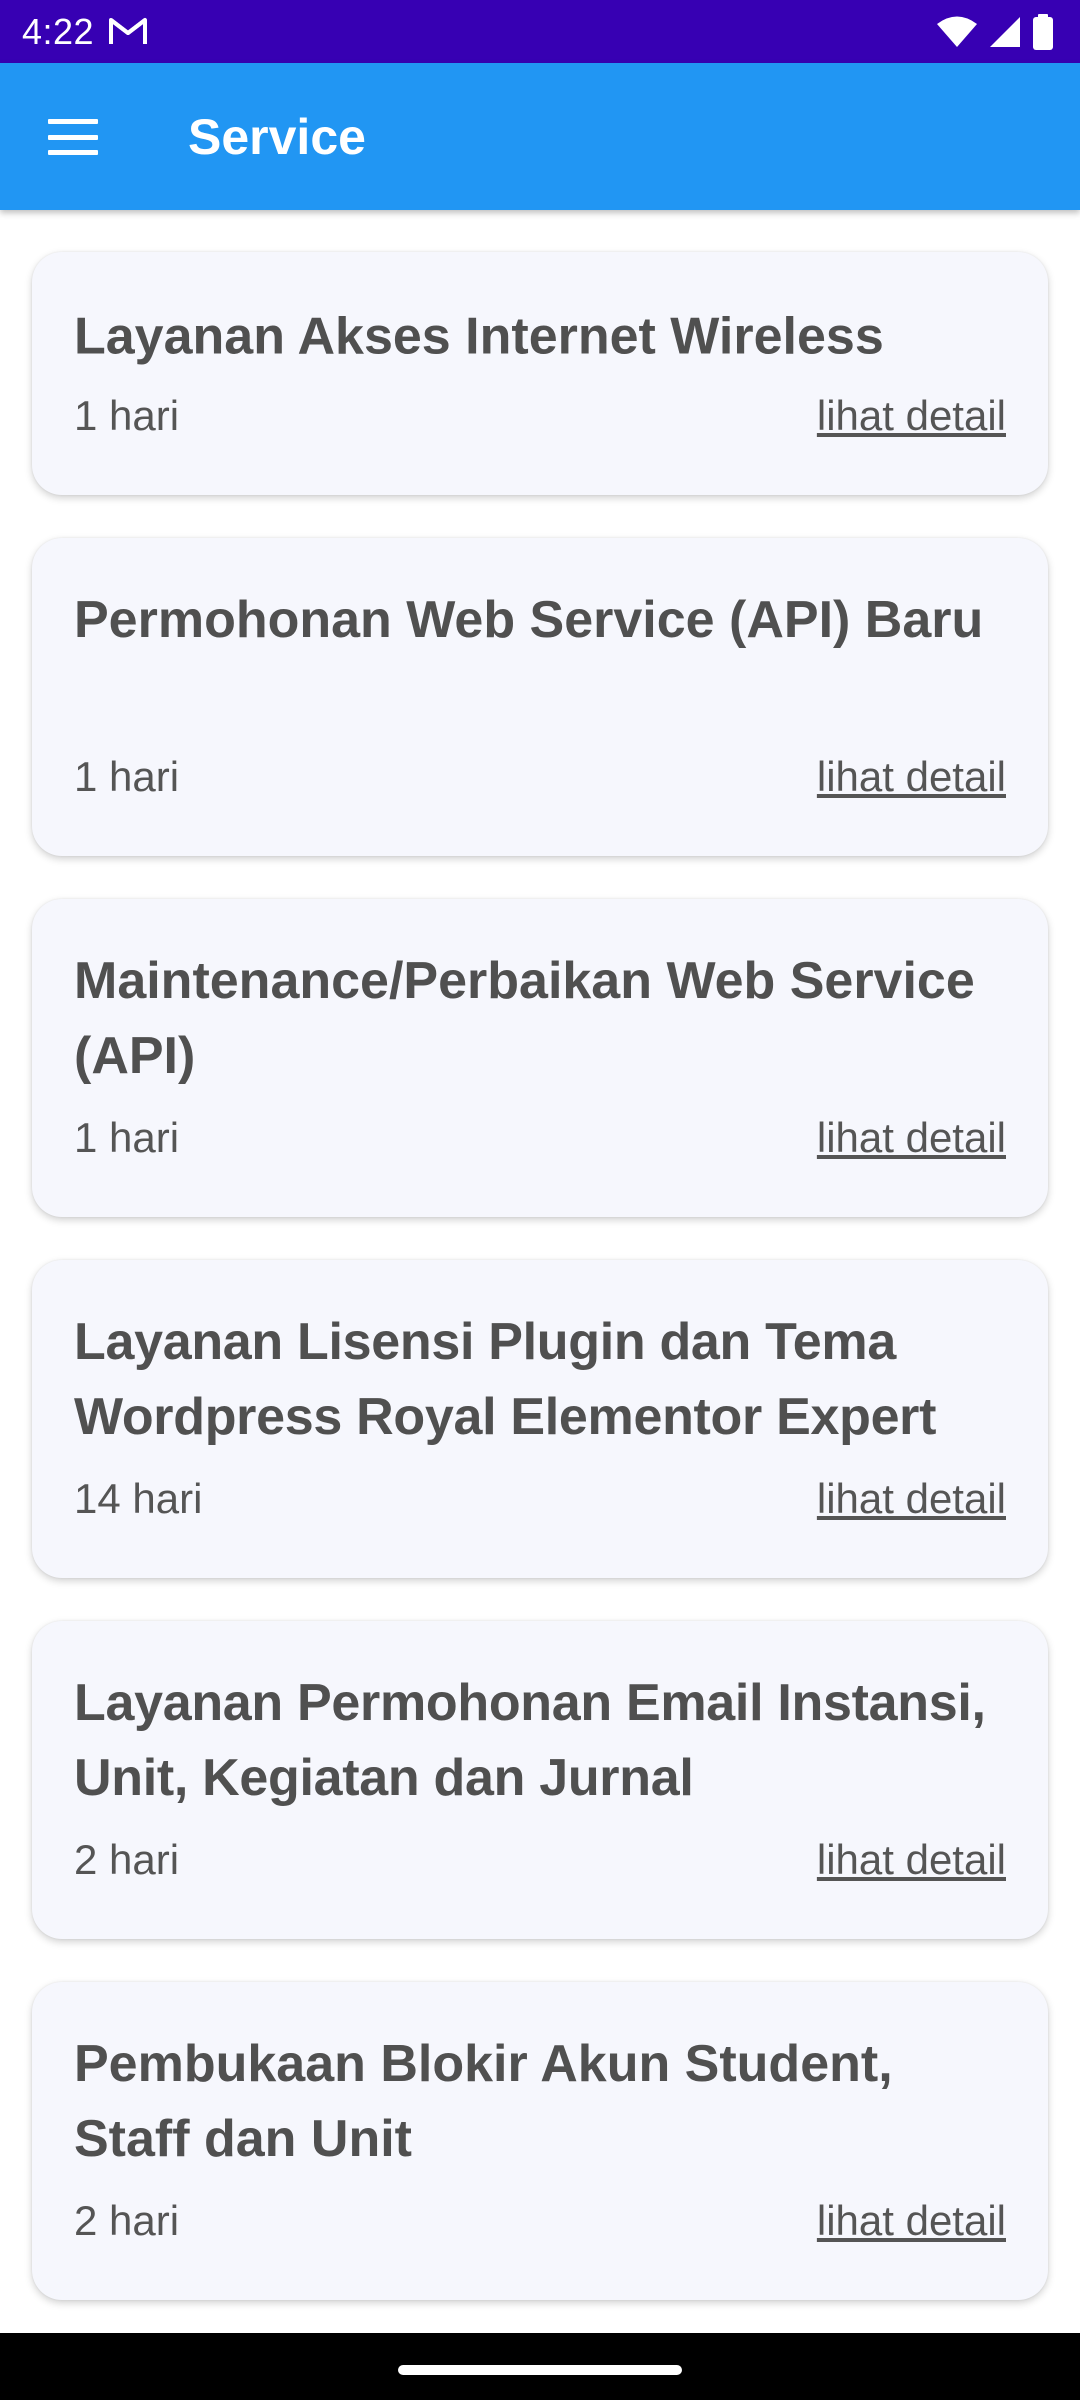 The width and height of the screenshot is (1080, 2400). Describe the element at coordinates (1043, 32) in the screenshot. I see `battery-icon` at that location.